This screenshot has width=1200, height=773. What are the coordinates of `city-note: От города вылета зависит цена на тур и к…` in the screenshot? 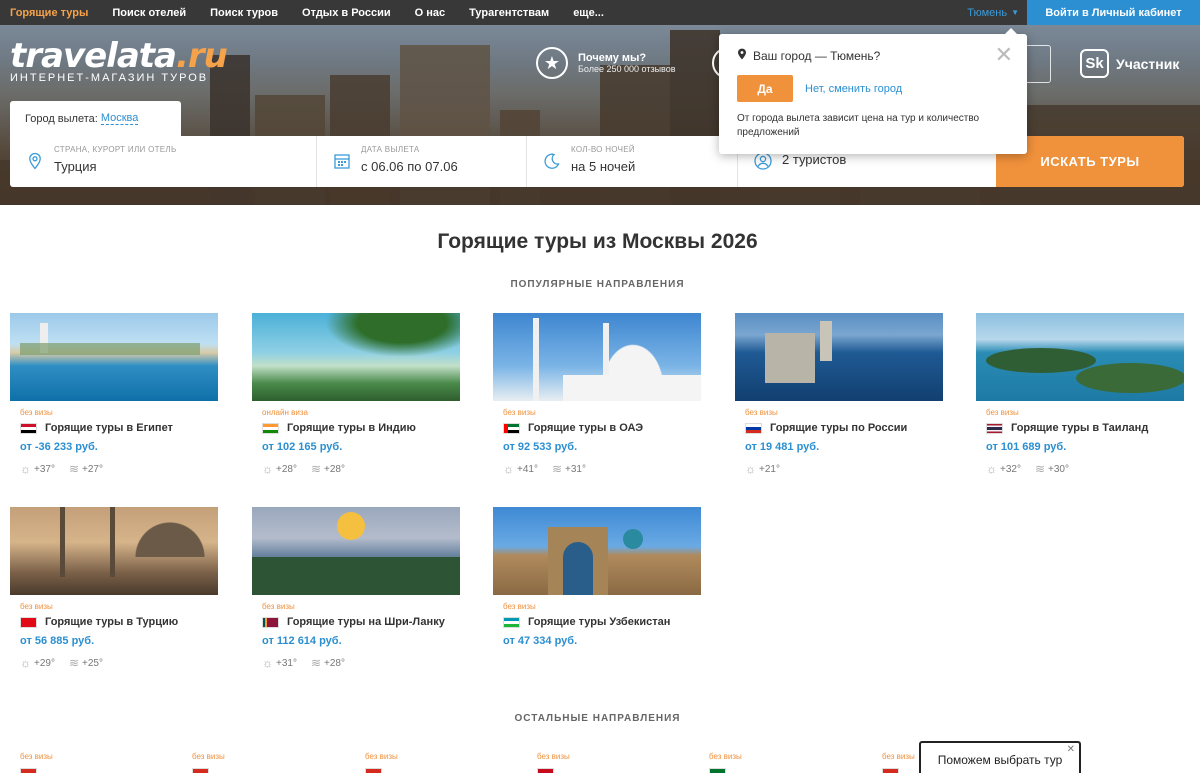 It's located at (858, 125).